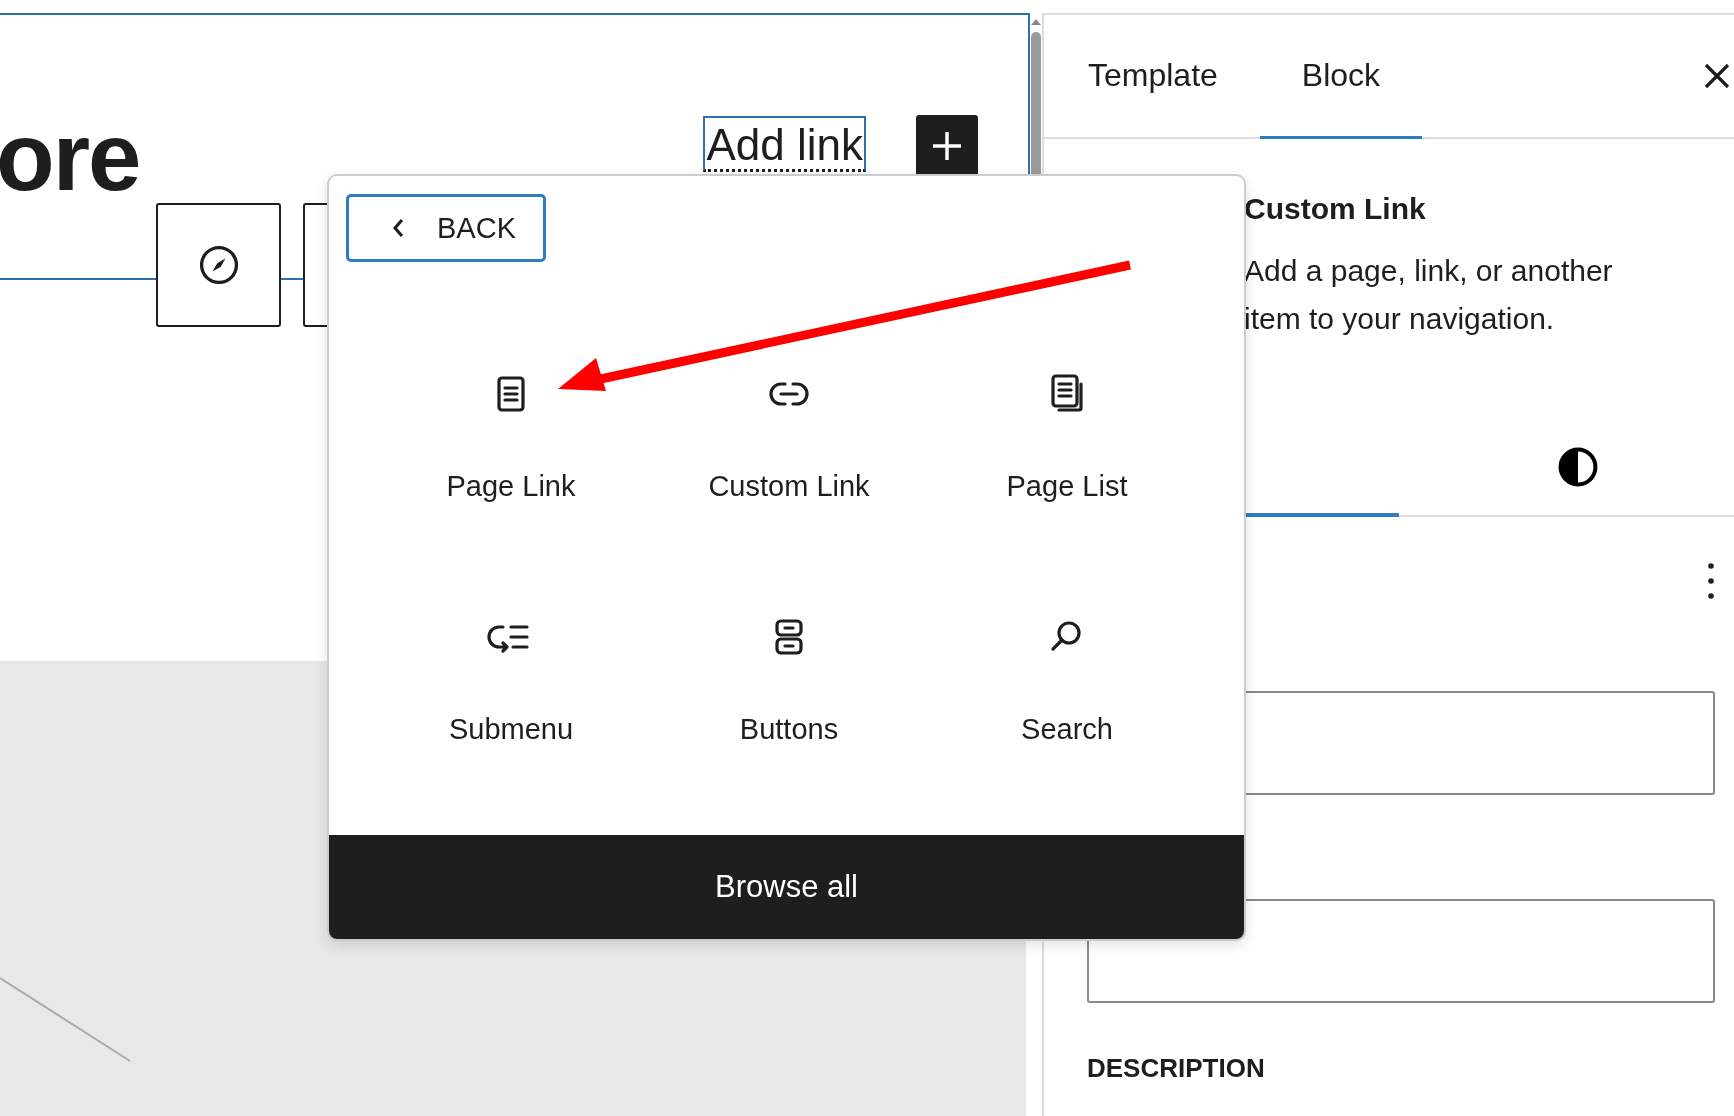 The width and height of the screenshot is (1734, 1116). I want to click on field-label: DESCRIPTION, so click(1176, 1068).